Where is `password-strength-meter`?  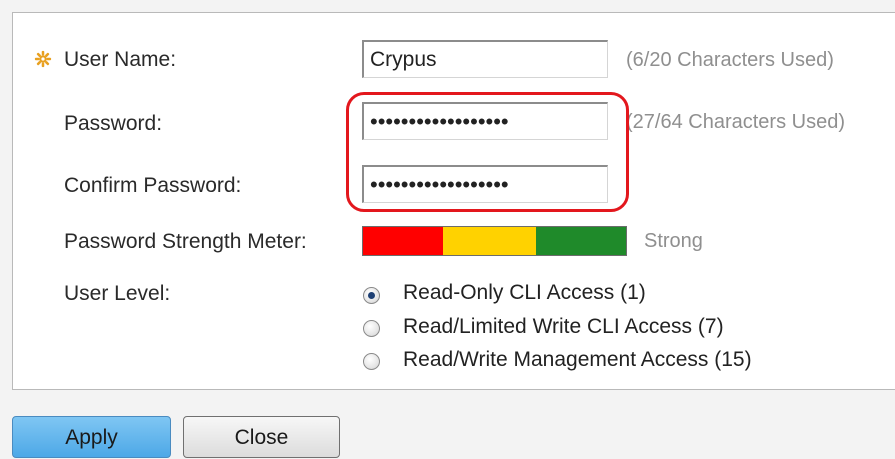 password-strength-meter is located at coordinates (494, 241).